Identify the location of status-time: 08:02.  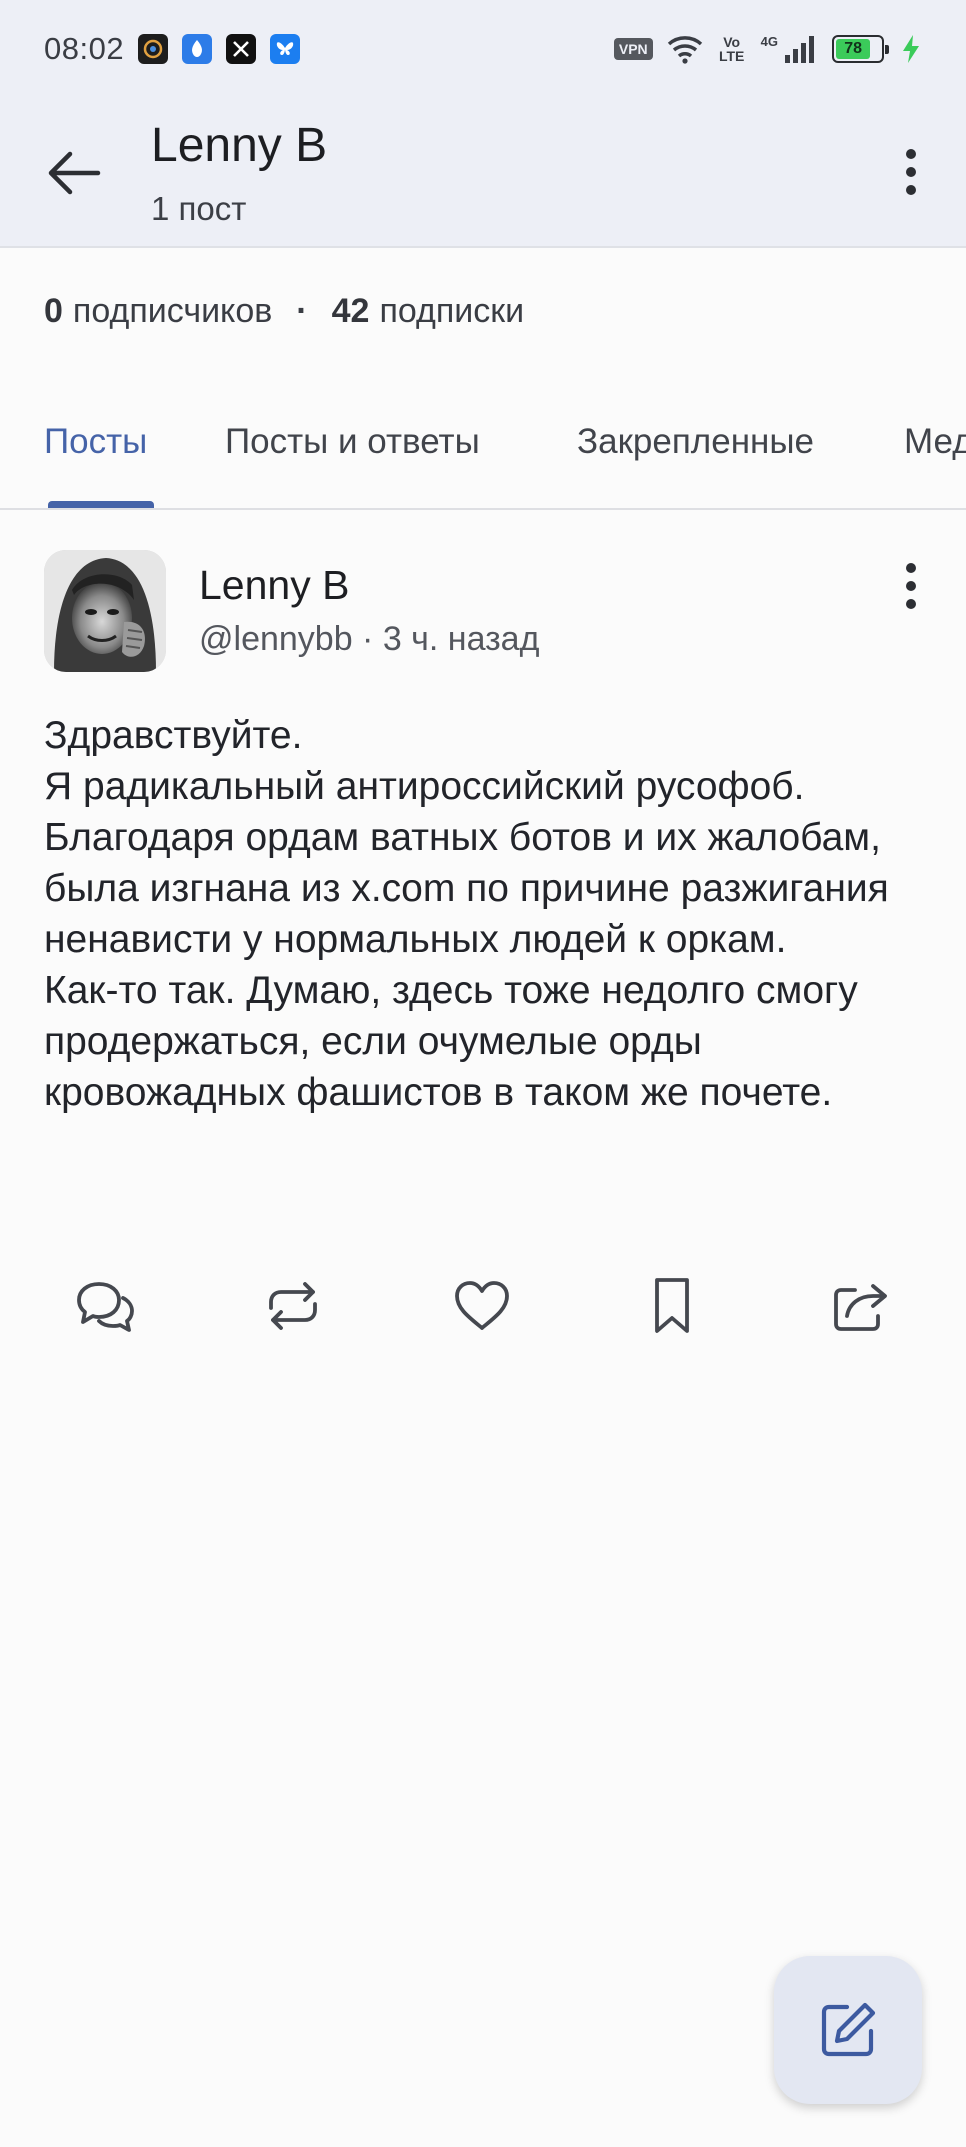
(84, 48).